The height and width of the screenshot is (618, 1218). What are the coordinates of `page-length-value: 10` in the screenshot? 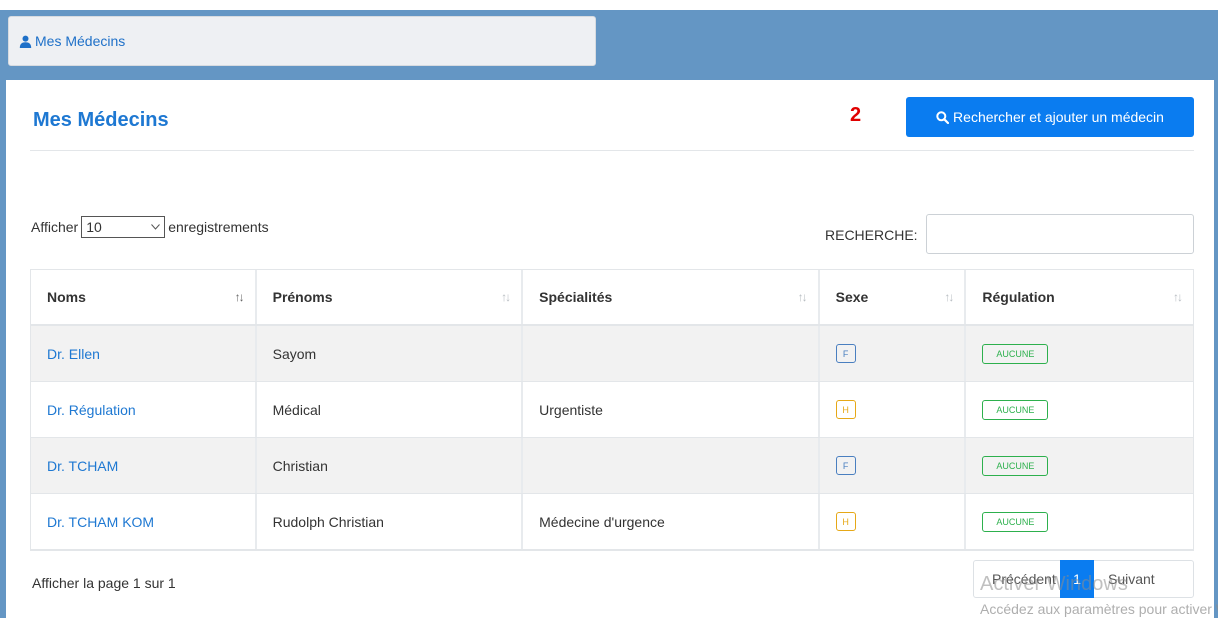 It's located at (94, 227).